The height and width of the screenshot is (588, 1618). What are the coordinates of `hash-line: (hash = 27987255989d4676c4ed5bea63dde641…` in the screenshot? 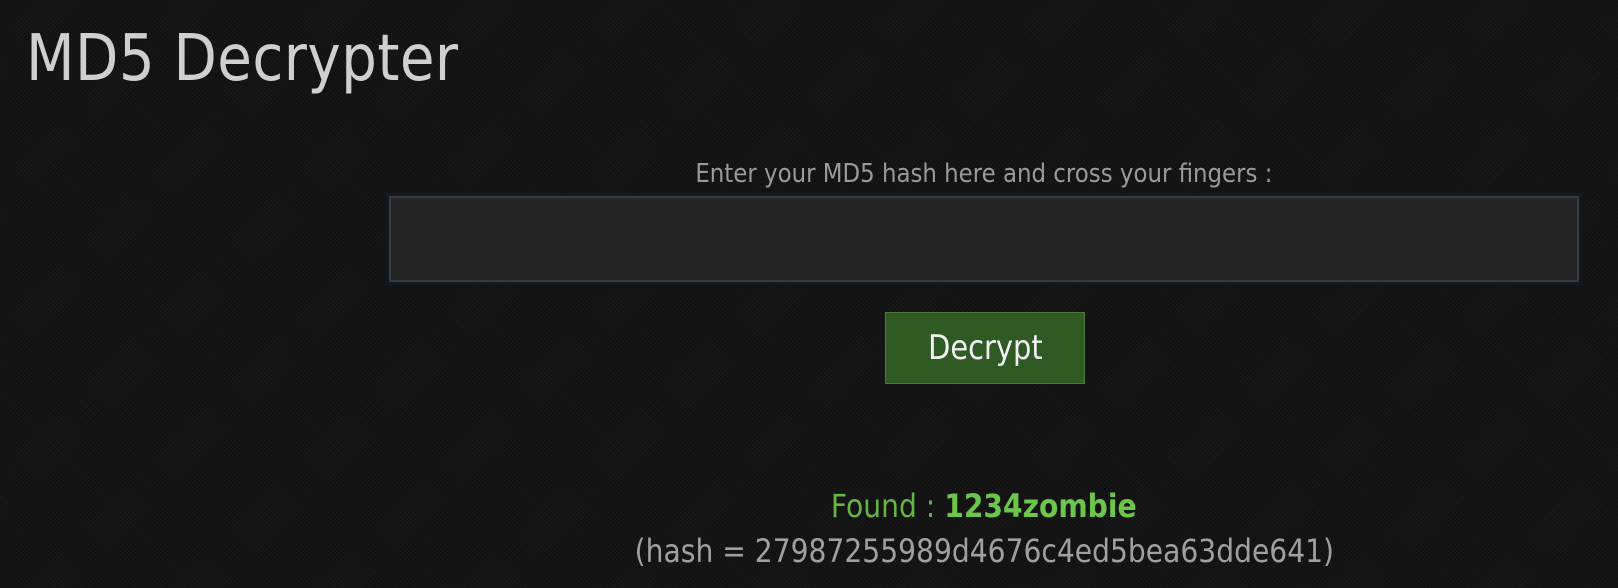 It's located at (984, 551).